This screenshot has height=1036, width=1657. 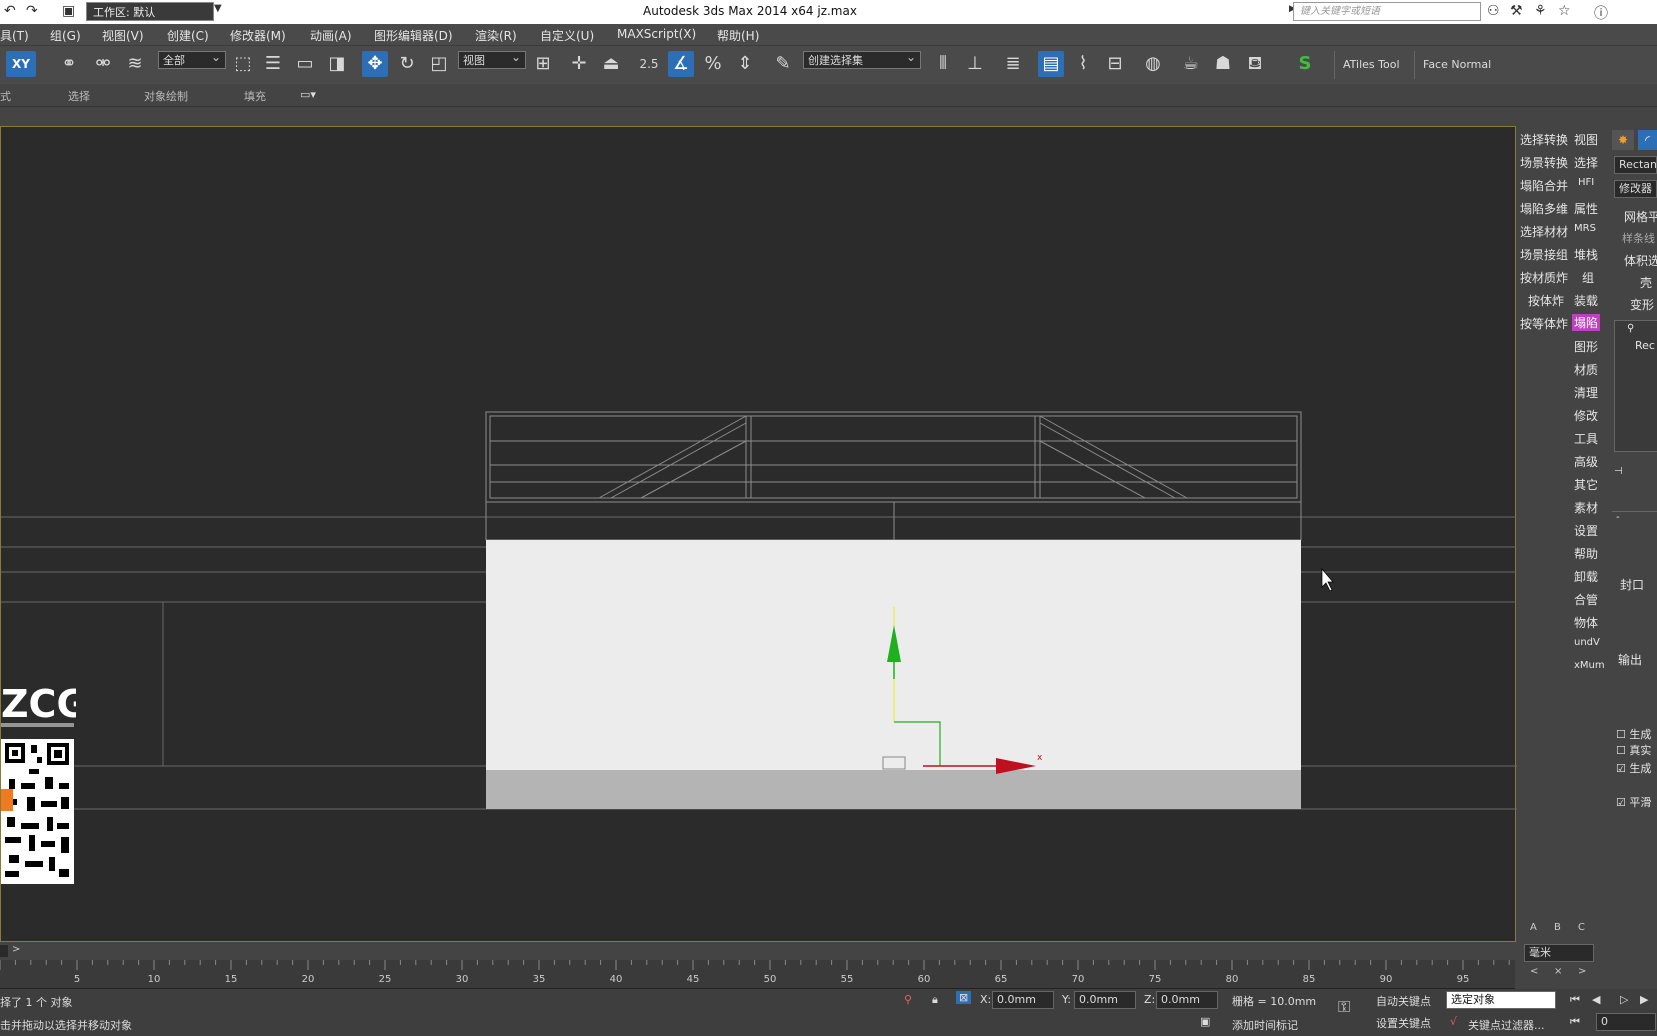 I want to click on isolate-icon: ⚲, so click(x=908, y=999).